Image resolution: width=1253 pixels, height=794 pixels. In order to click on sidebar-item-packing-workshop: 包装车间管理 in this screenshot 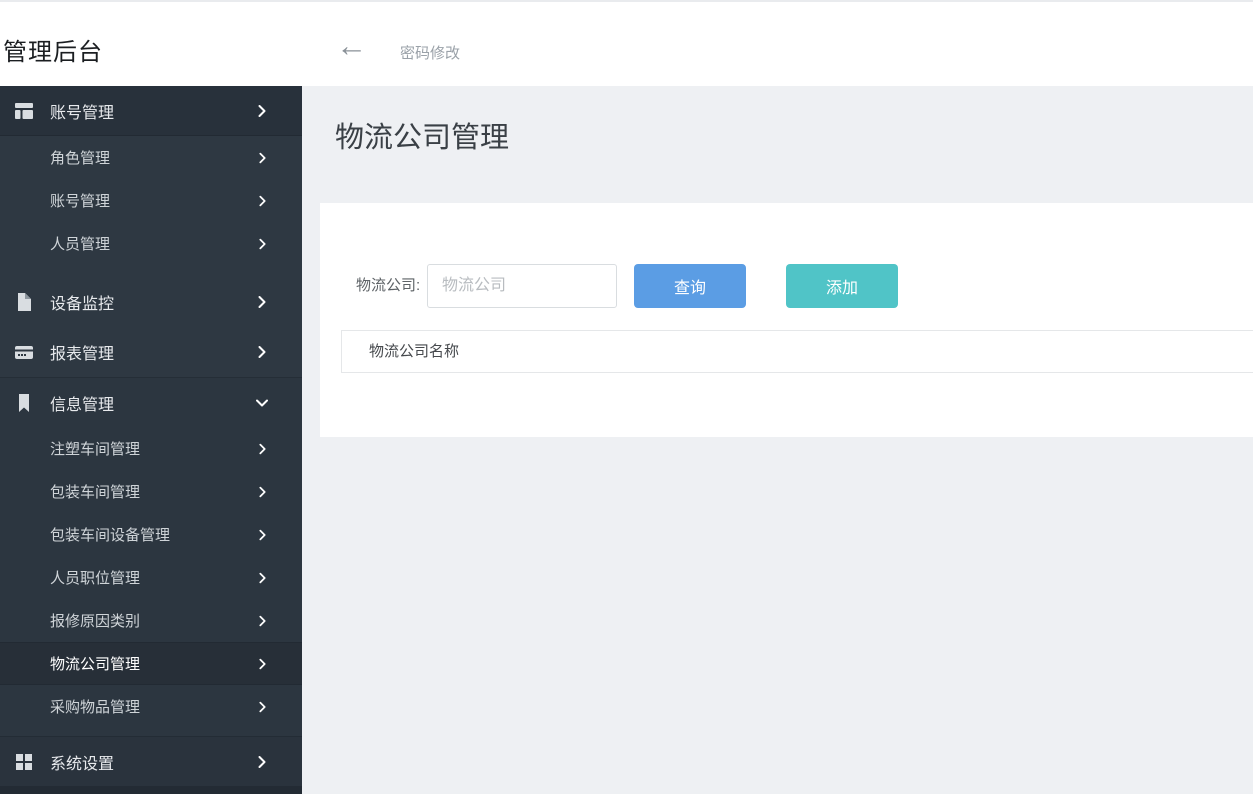, I will do `click(151, 491)`.